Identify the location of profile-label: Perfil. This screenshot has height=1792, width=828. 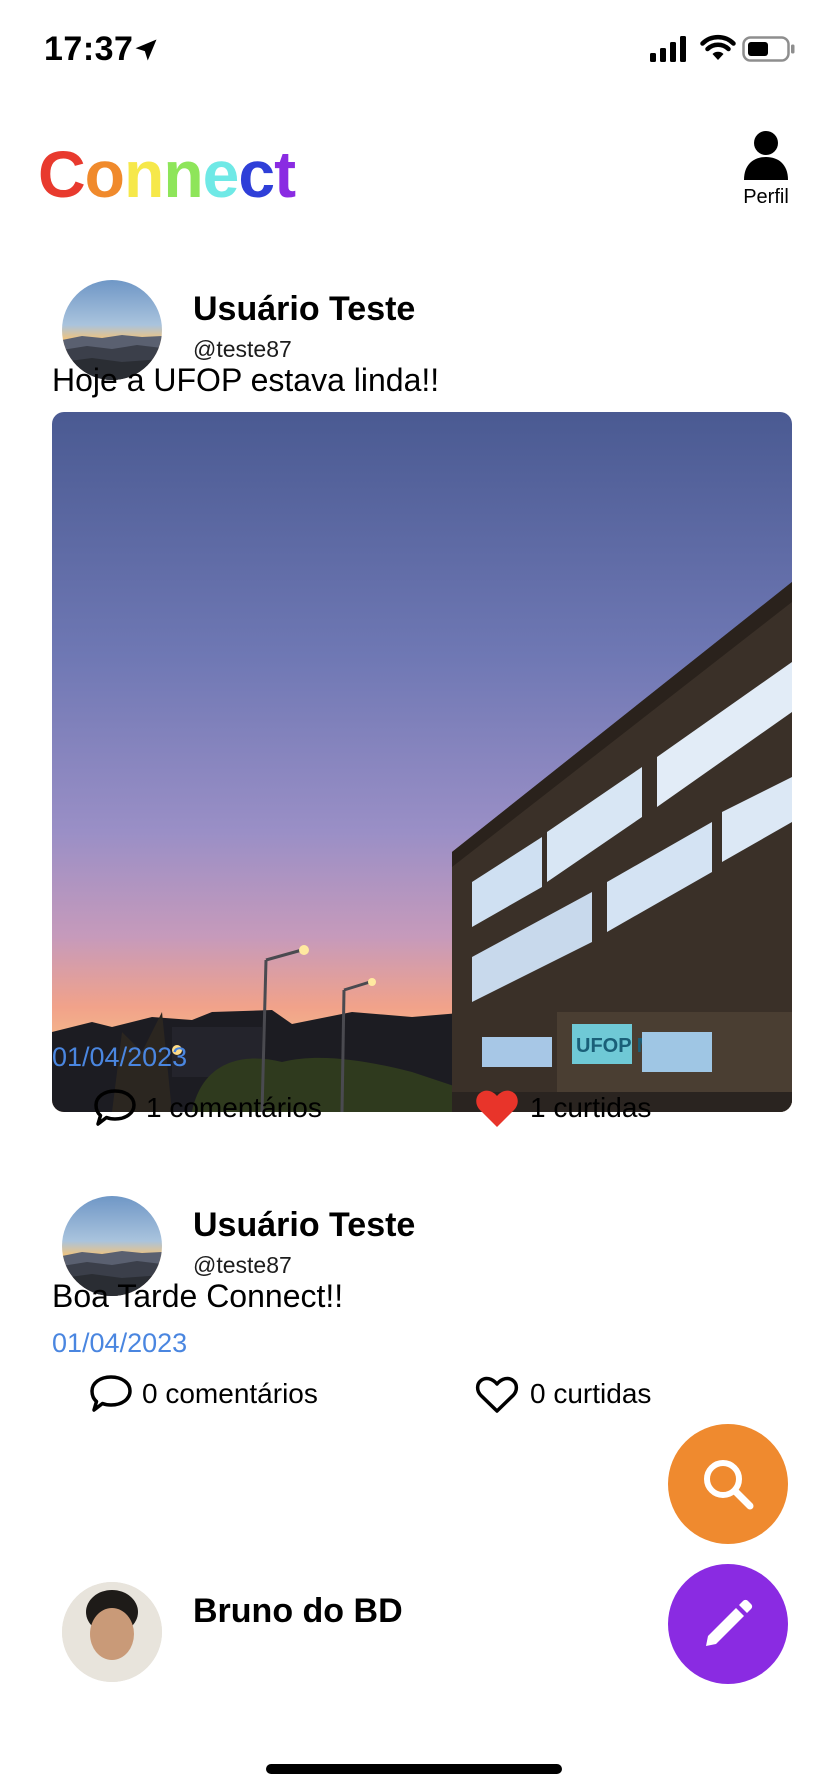
(766, 197).